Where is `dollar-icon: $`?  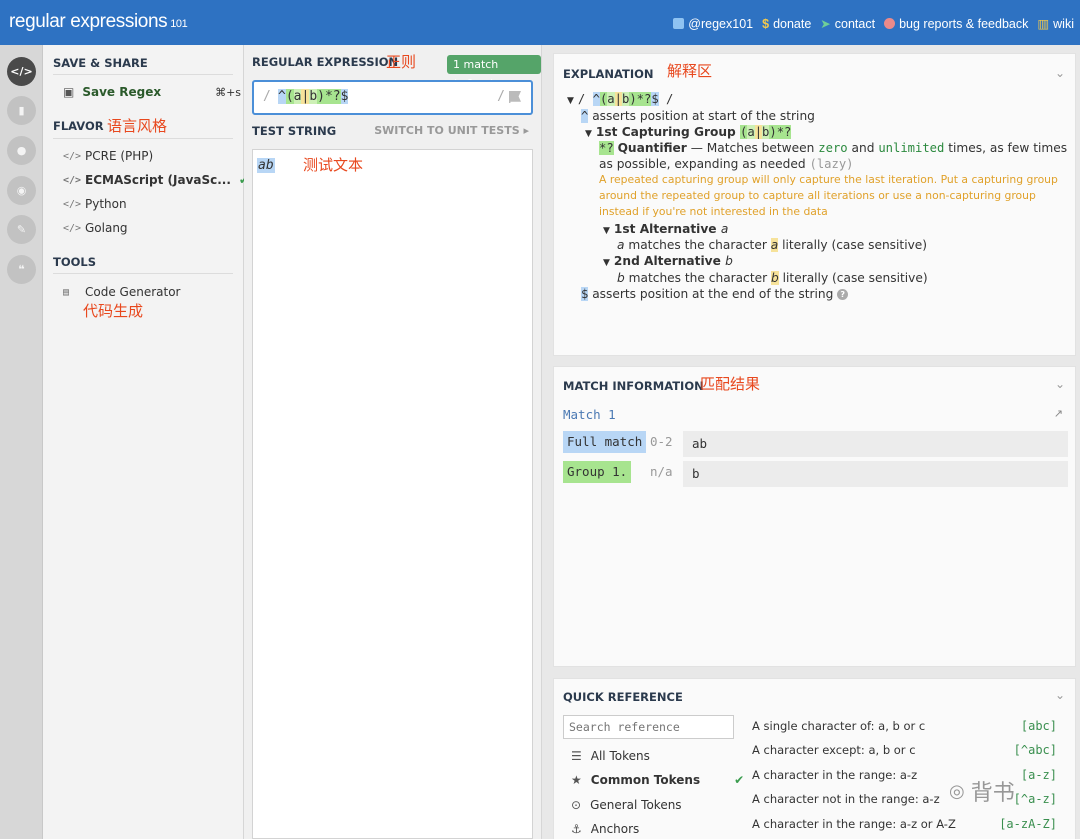 dollar-icon: $ is located at coordinates (766, 23).